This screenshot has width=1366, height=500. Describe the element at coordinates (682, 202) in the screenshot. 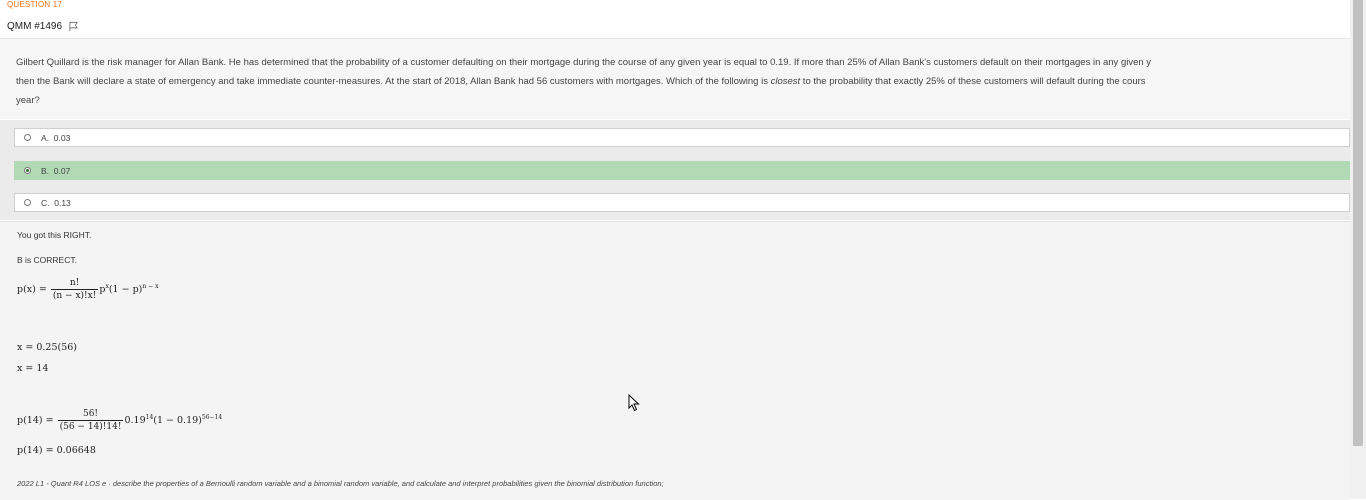

I see `option-c: C. 0.13` at that location.